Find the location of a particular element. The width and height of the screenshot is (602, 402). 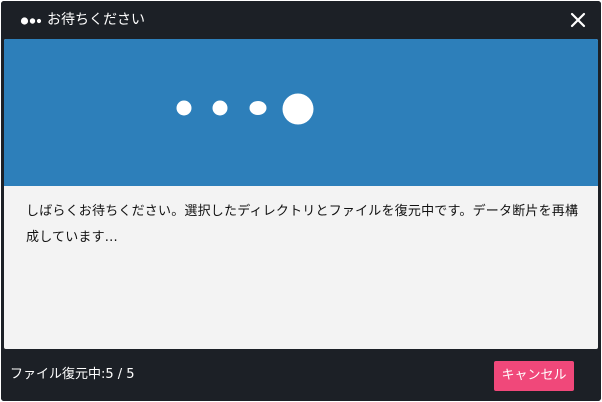

restore-status-progress: 5 / 5 is located at coordinates (120, 374).